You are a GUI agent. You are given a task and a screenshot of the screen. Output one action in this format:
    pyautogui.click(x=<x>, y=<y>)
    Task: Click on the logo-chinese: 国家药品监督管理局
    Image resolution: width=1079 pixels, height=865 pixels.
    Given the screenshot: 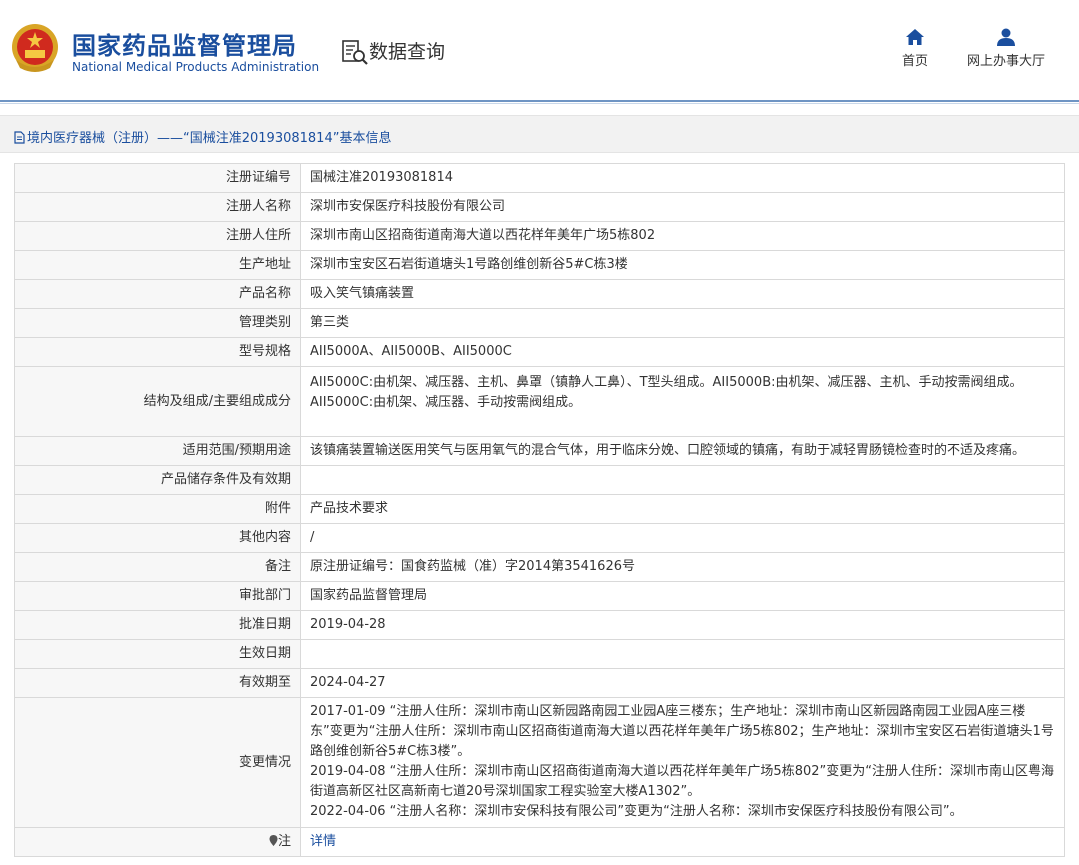 What is the action you would take?
    pyautogui.click(x=184, y=43)
    